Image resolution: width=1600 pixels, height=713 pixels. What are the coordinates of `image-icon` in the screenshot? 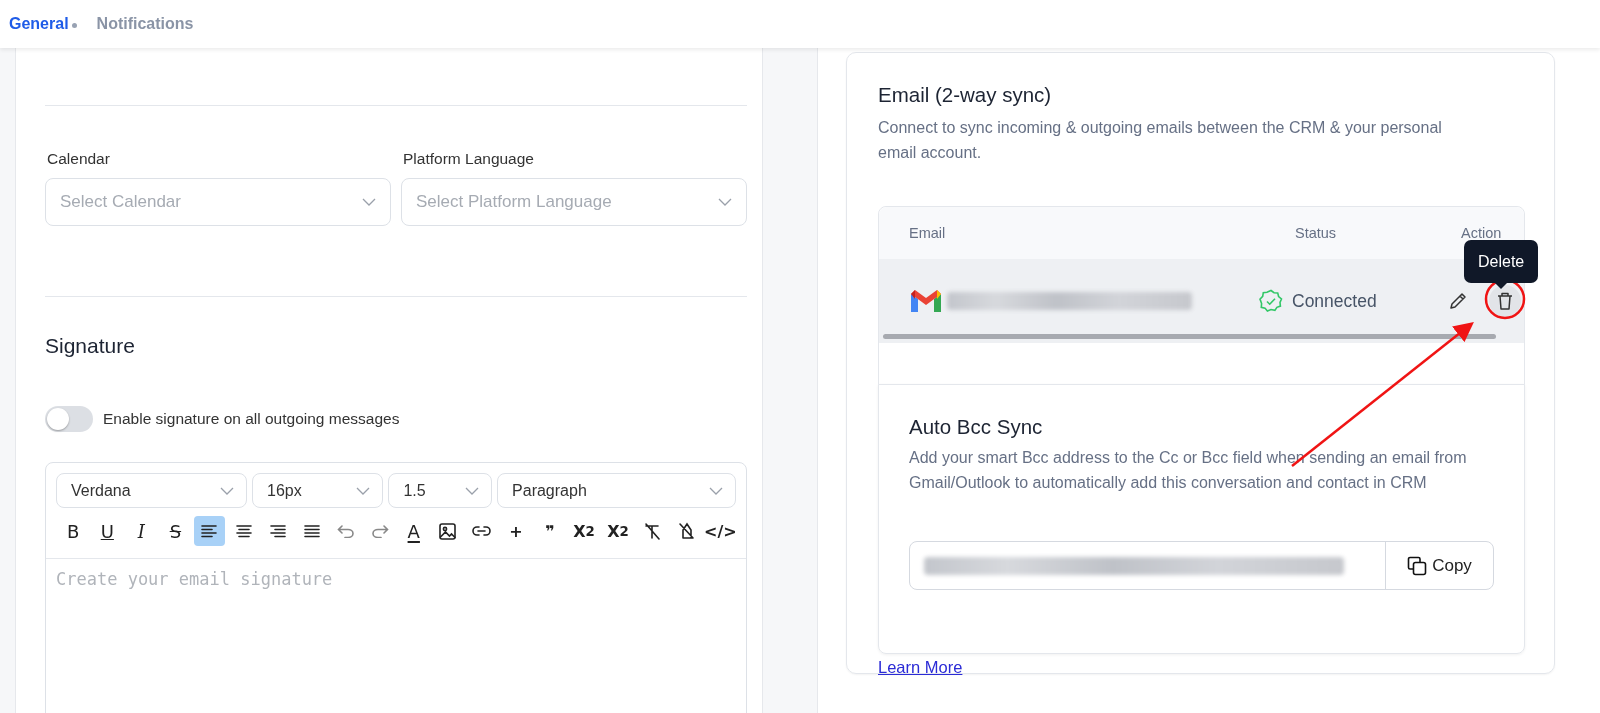 It's located at (448, 531).